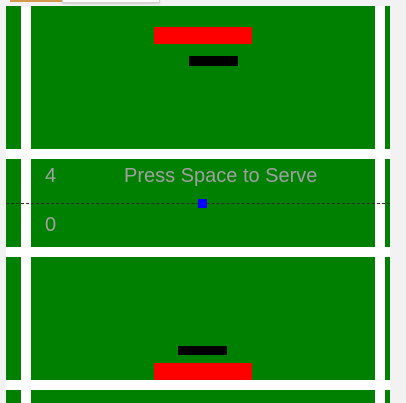 The height and width of the screenshot is (403, 406). What do you see at coordinates (198, 252) in the screenshot?
I see `bottom-service-line` at bounding box center [198, 252].